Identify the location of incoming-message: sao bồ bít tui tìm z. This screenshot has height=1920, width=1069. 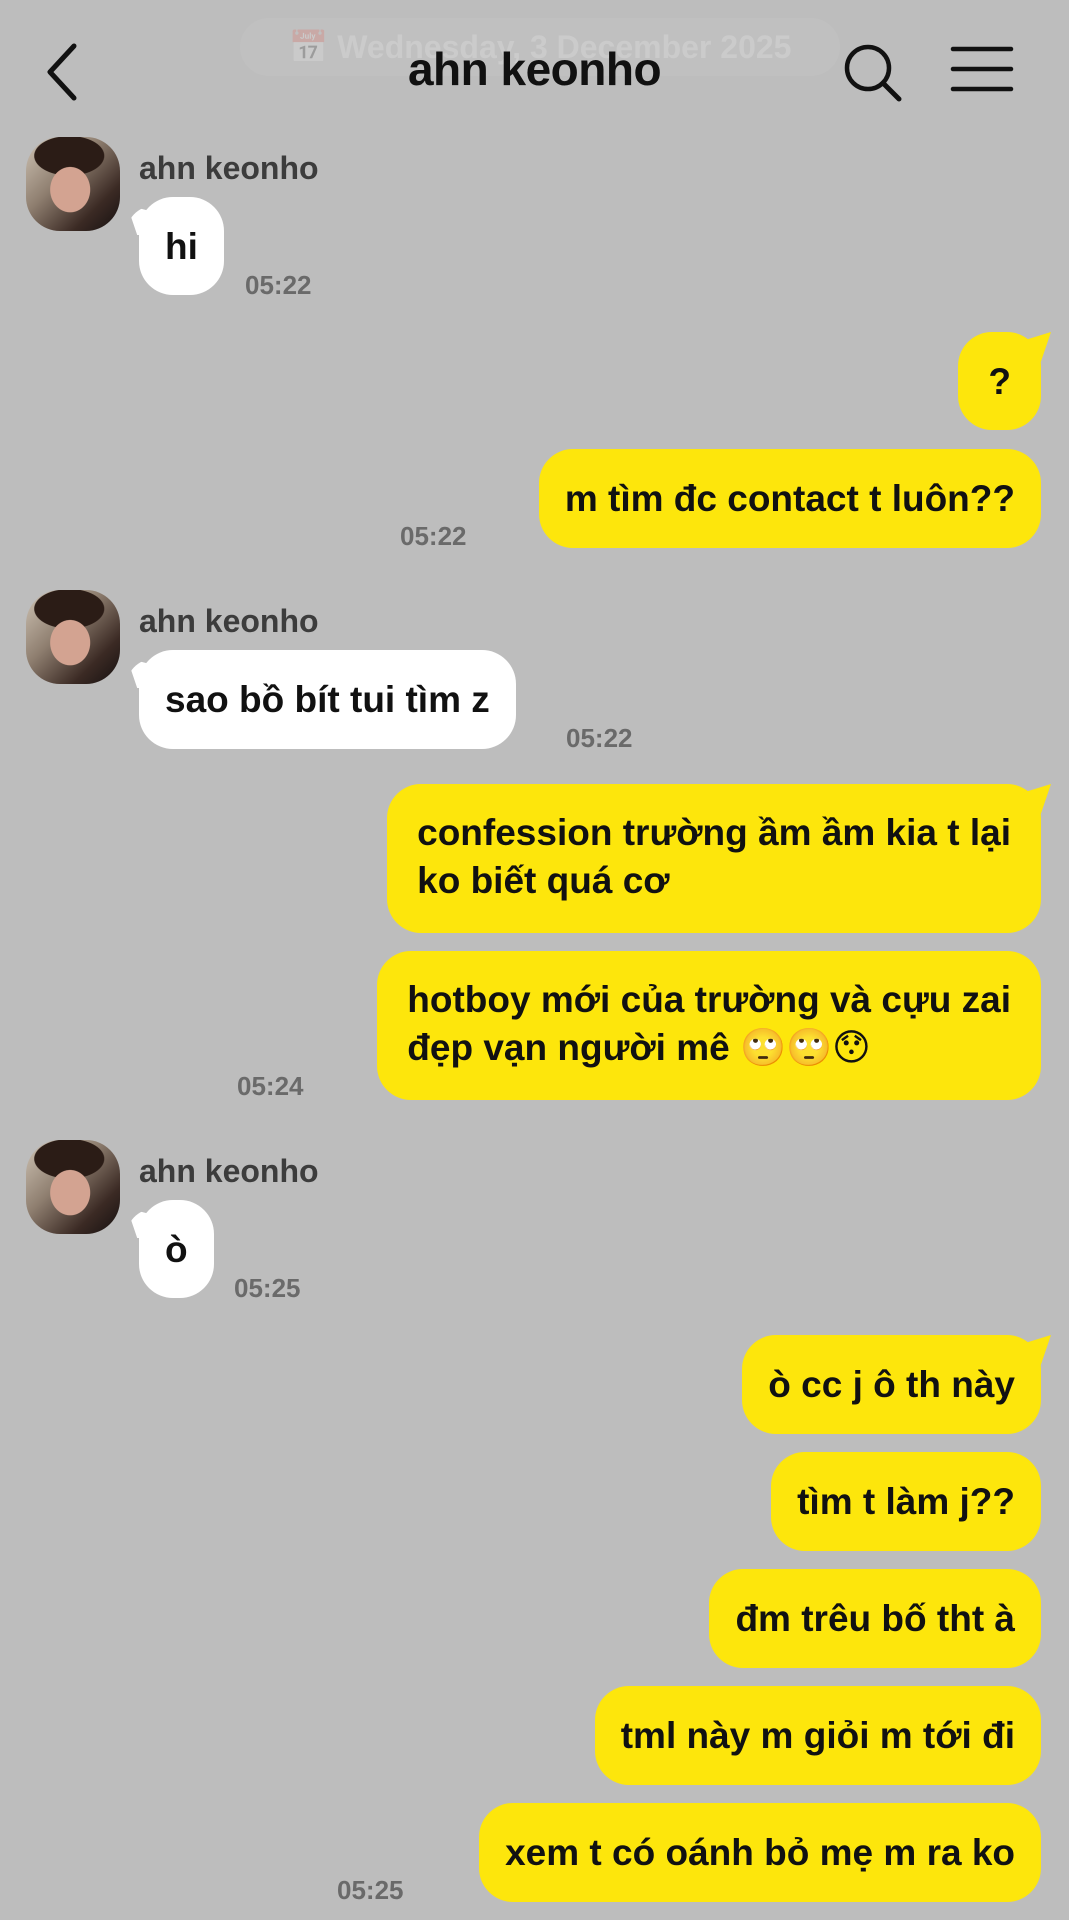
(327, 699).